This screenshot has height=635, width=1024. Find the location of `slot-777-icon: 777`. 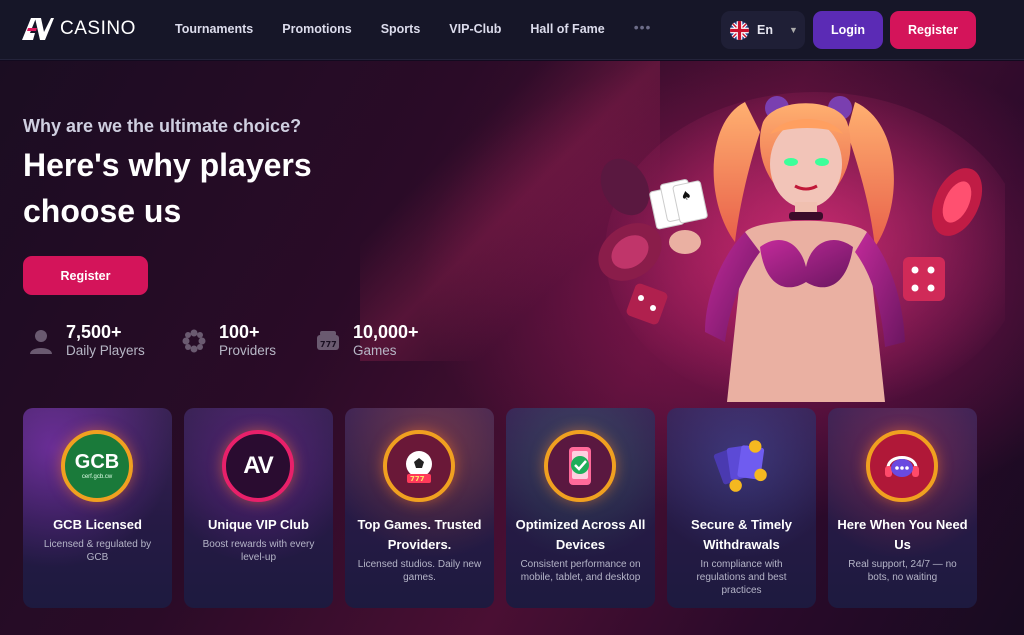

slot-777-icon: 777 is located at coordinates (328, 340).